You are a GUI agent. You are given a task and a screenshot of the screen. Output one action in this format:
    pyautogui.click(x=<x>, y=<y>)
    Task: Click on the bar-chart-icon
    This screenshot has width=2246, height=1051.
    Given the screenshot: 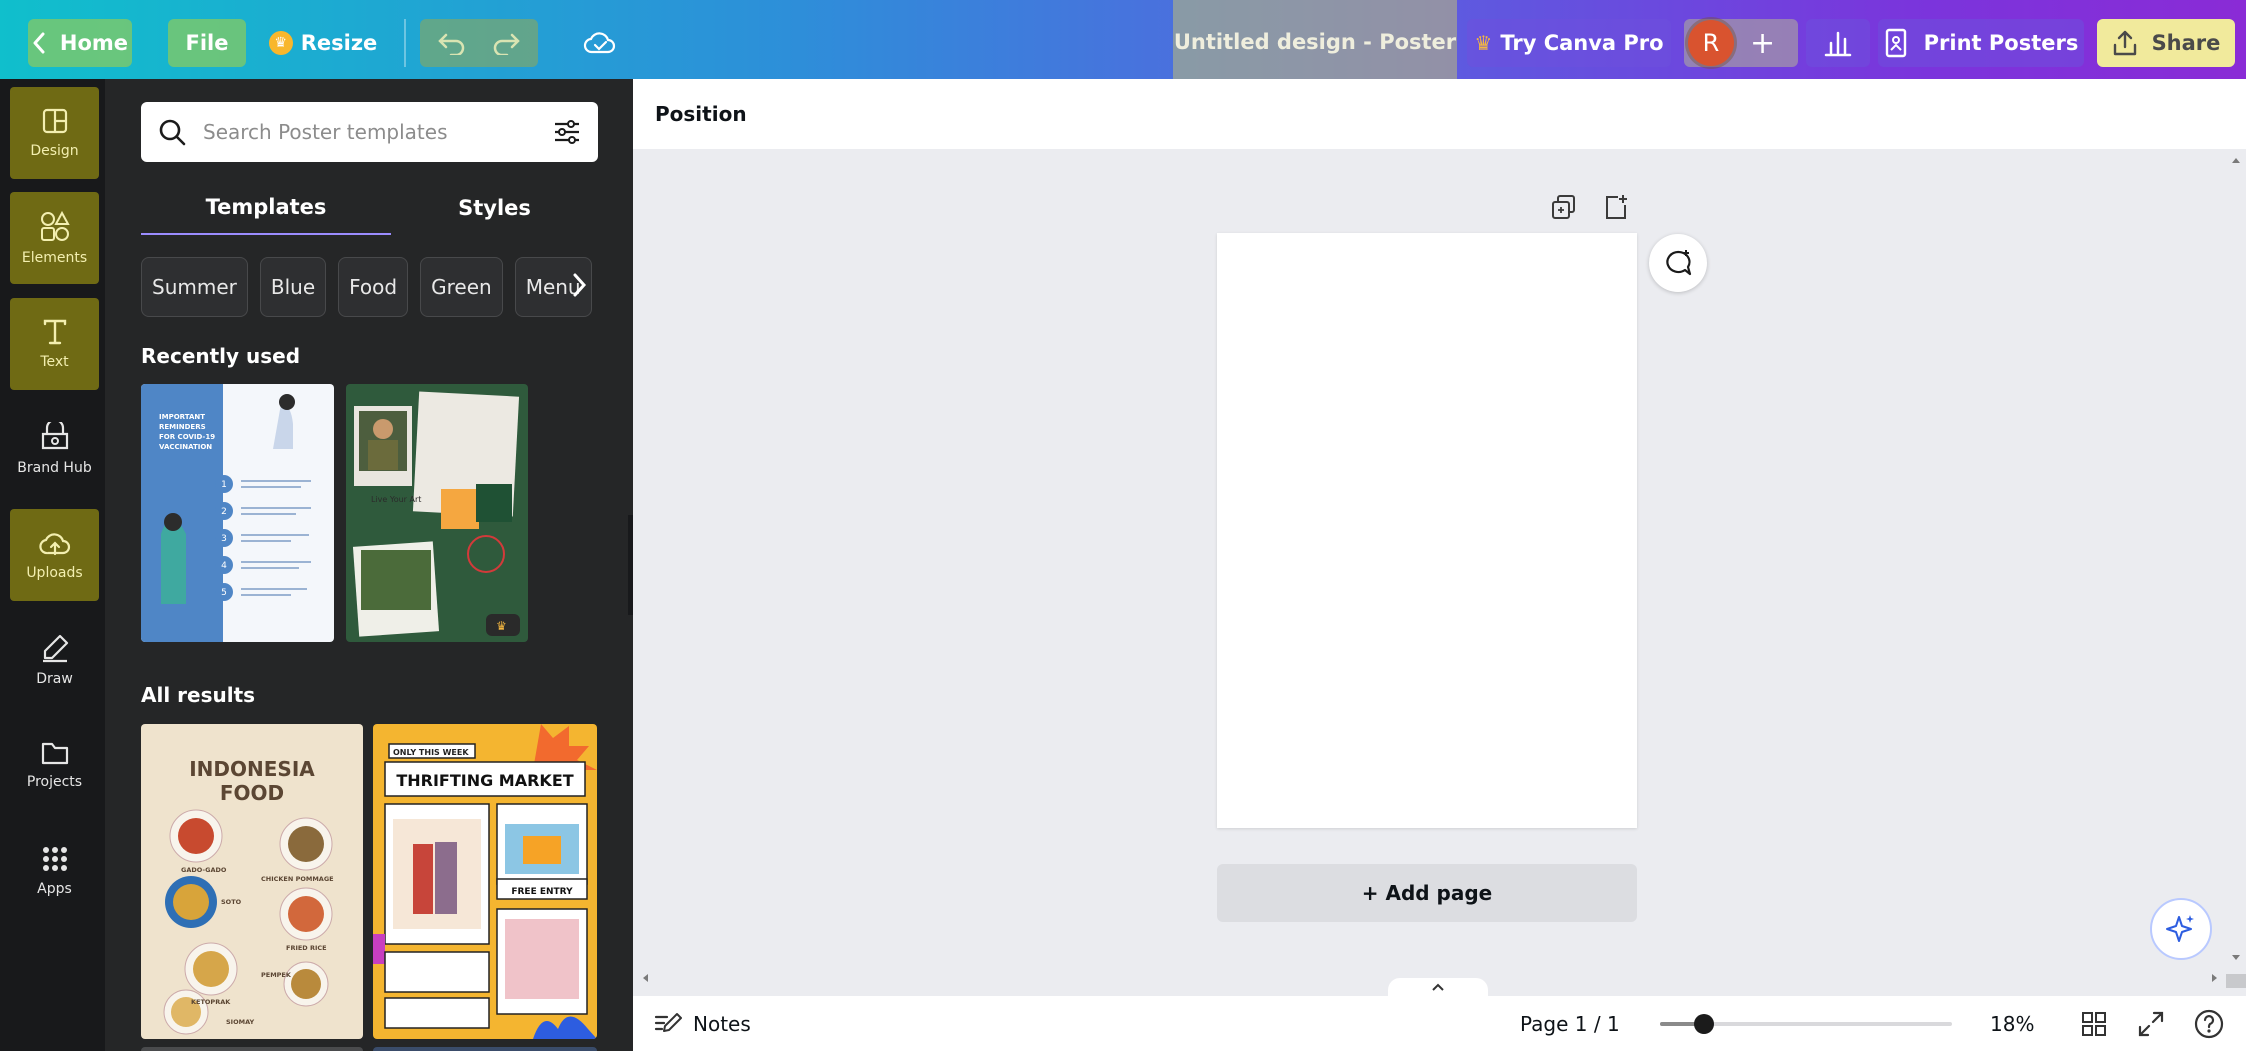 What is the action you would take?
    pyautogui.click(x=1838, y=44)
    